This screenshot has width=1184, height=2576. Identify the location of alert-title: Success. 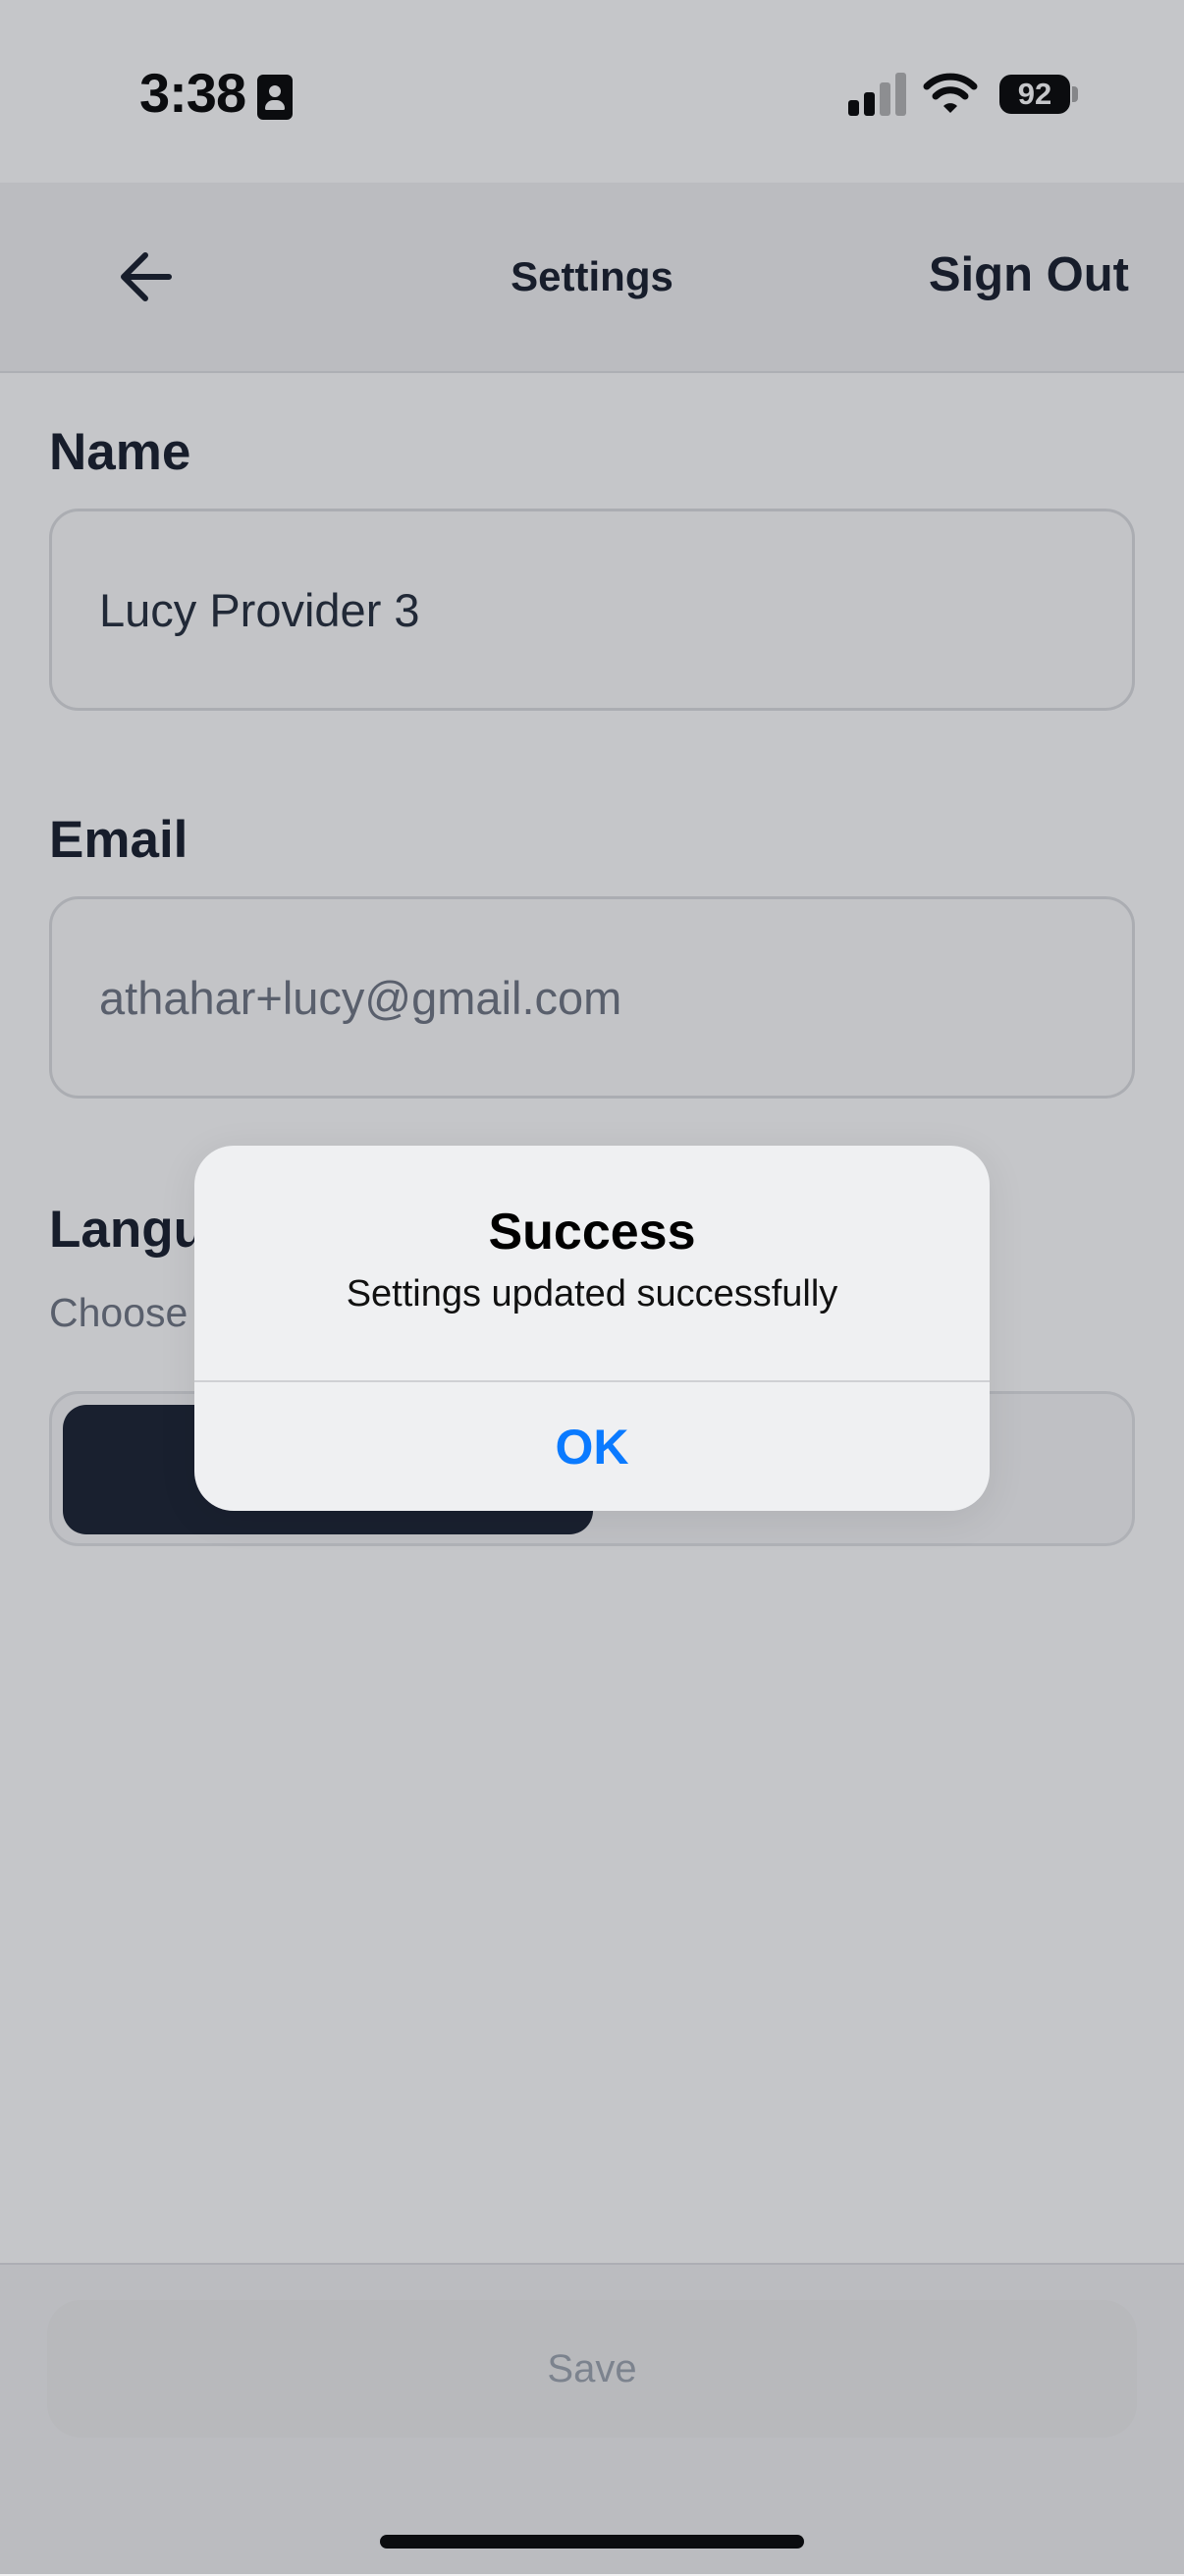
(592, 1232).